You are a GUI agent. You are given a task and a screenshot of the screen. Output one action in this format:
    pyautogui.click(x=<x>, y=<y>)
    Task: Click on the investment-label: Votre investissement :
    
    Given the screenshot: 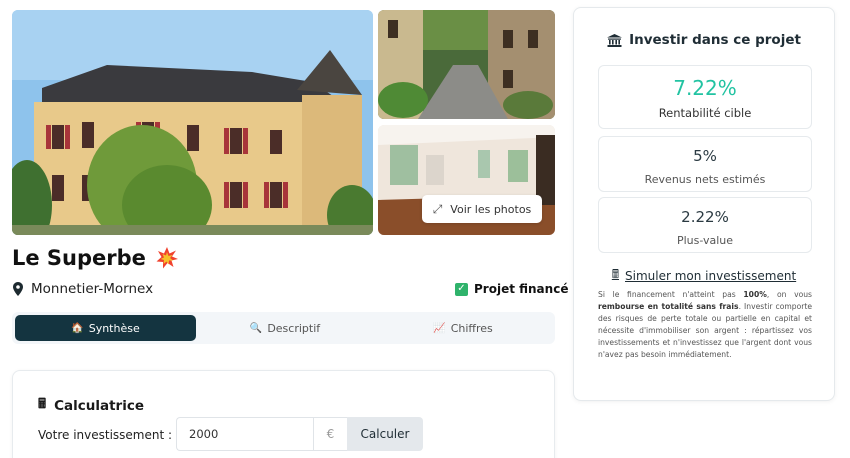 What is the action you would take?
    pyautogui.click(x=105, y=435)
    